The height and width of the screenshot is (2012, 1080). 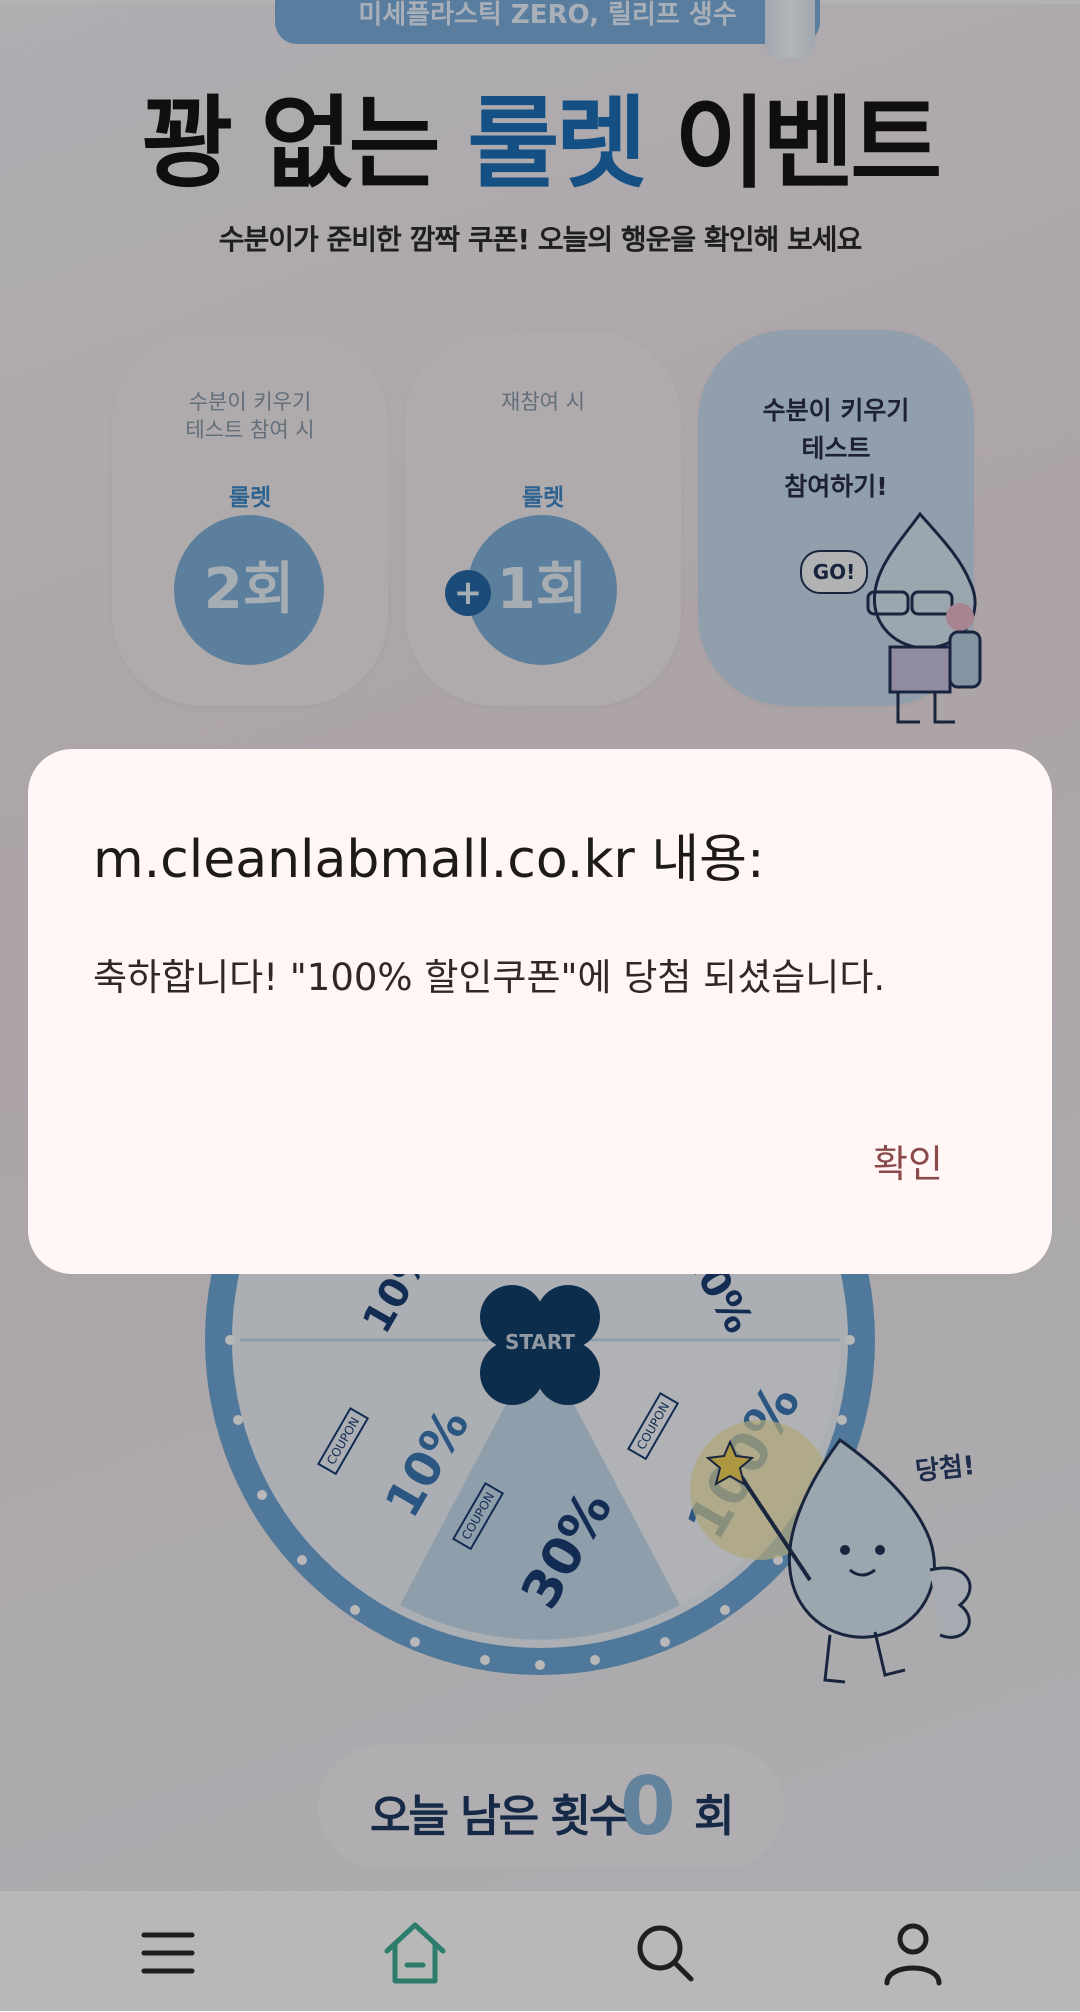 I want to click on confirm-button: 확인, so click(x=908, y=1164).